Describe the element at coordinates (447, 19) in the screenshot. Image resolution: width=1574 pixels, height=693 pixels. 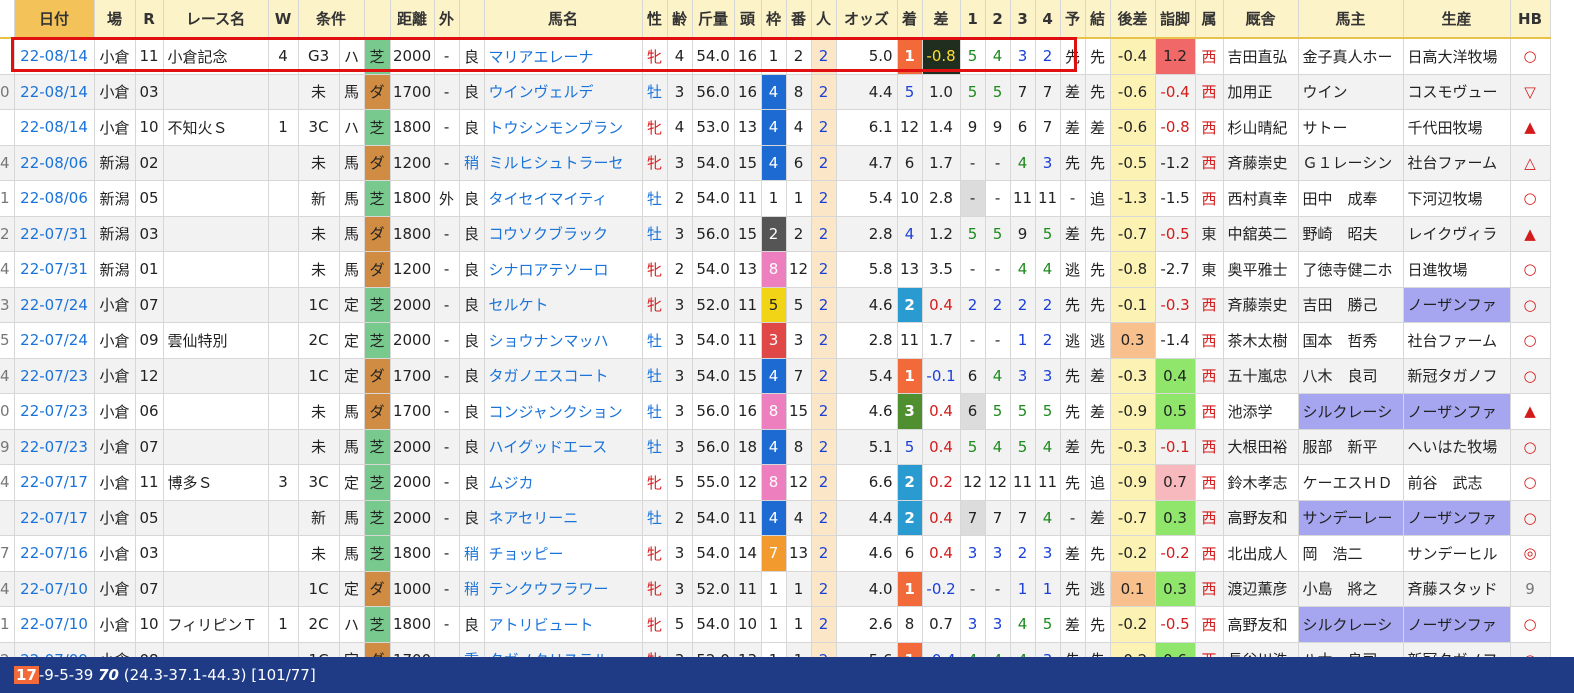
I see `header-out: 外` at that location.